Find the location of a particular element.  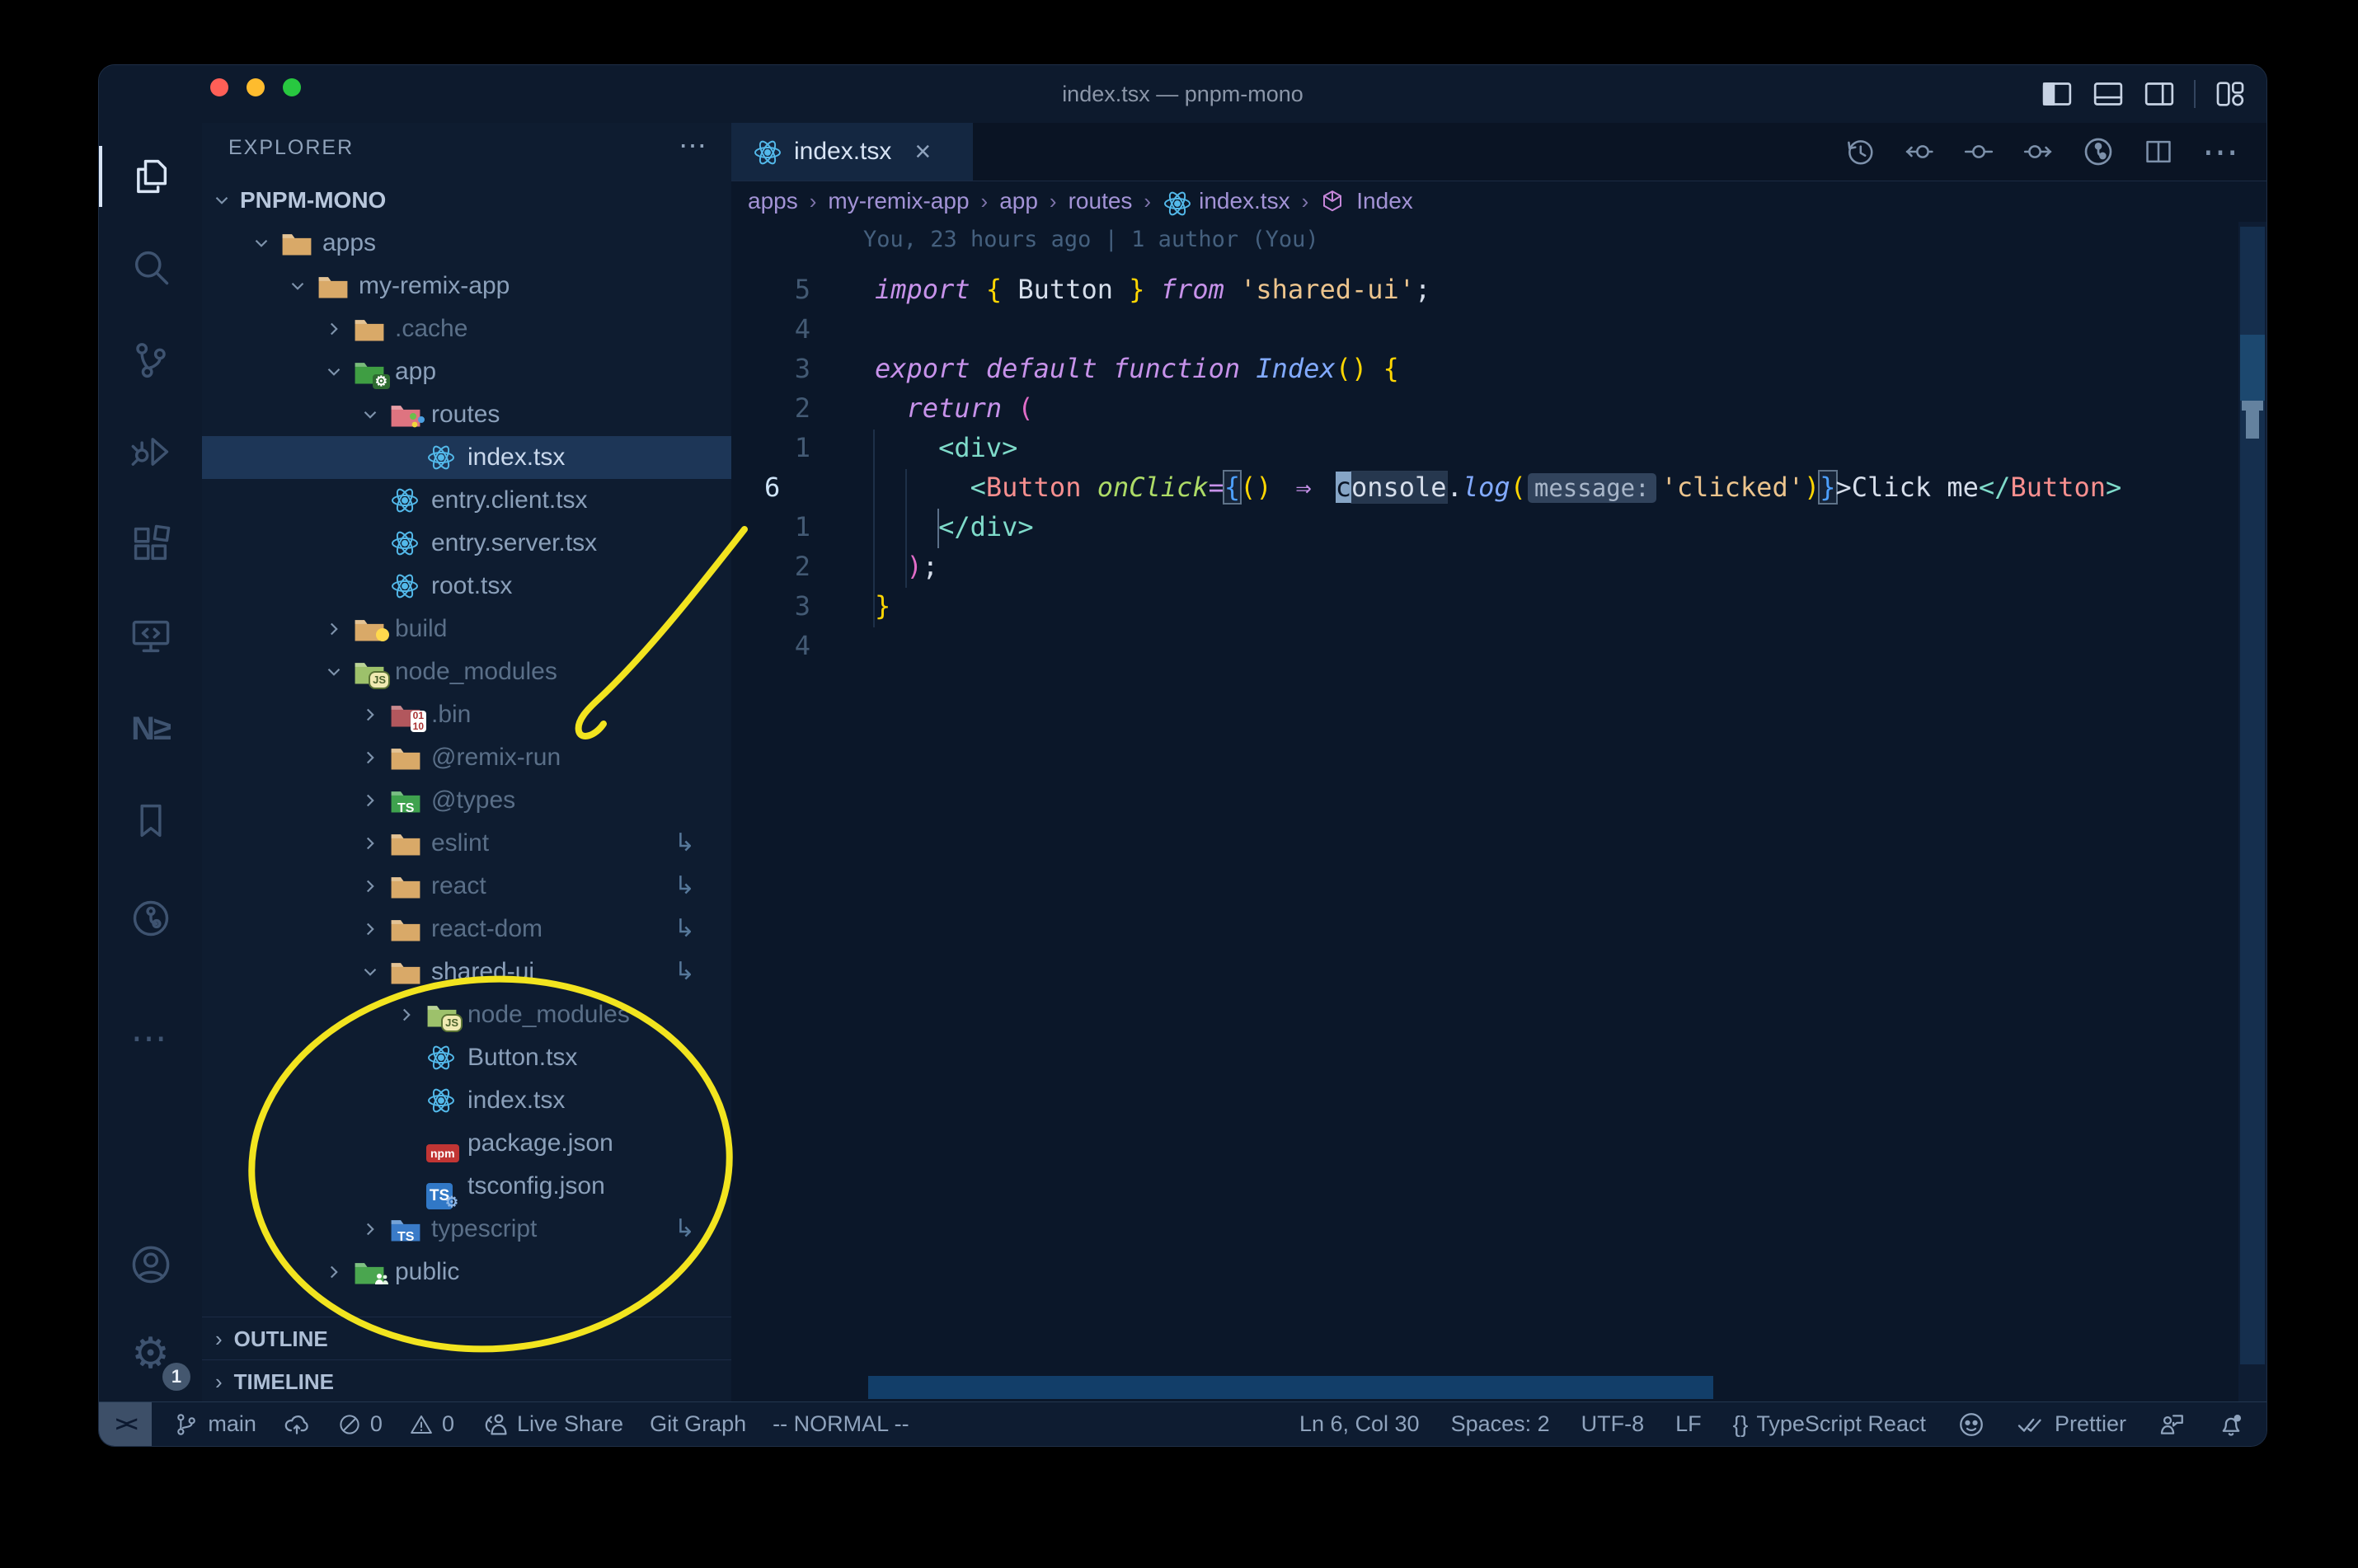

tree-item-apps: apps is located at coordinates (467, 243).